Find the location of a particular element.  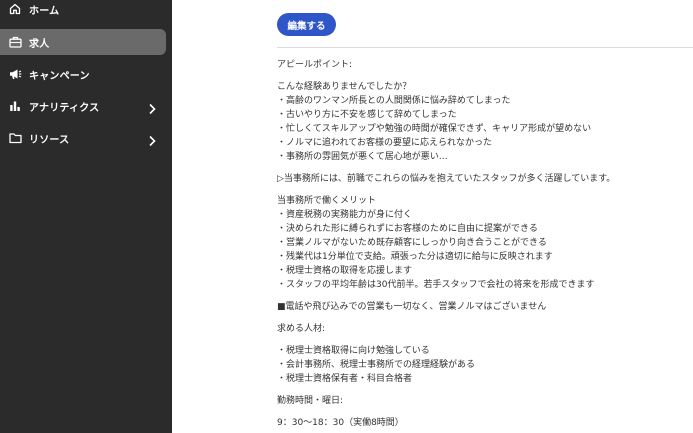

sidebar-item-analytics: アナリティクス is located at coordinates (83, 106).